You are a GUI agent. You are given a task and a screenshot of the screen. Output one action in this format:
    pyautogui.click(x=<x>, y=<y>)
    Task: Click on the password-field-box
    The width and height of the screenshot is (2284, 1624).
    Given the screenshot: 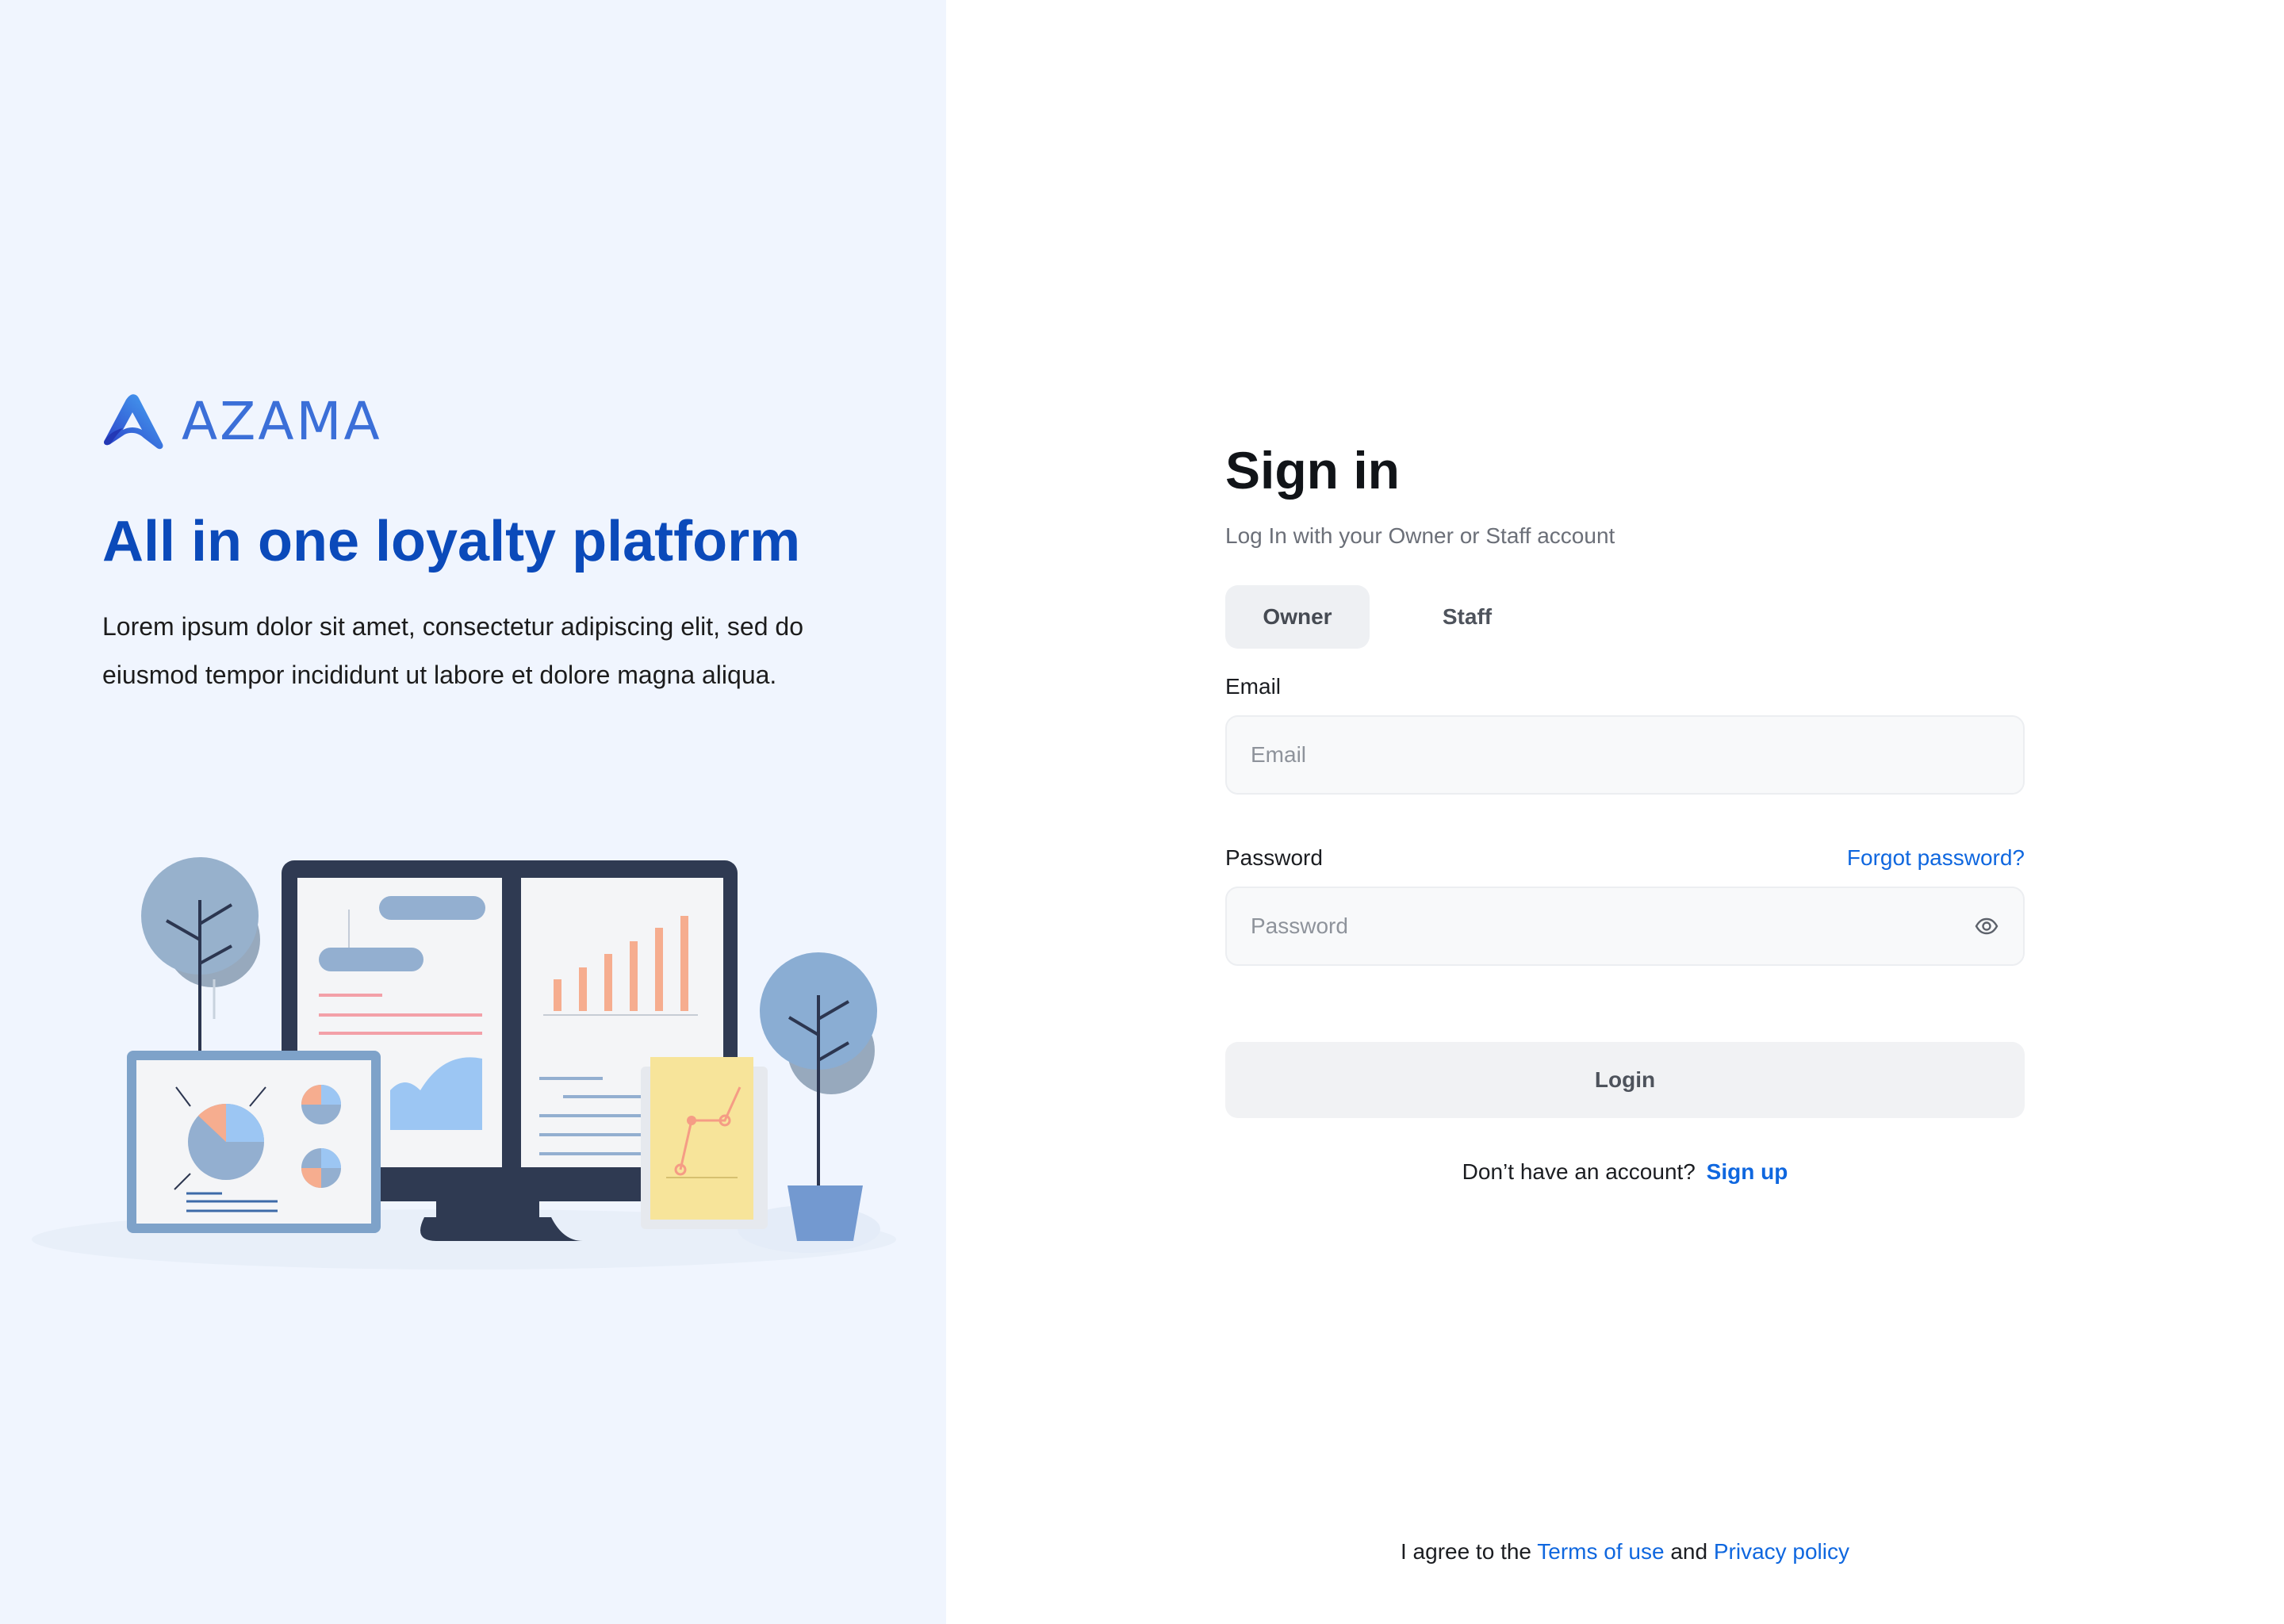 What is the action you would take?
    pyautogui.click(x=1625, y=927)
    